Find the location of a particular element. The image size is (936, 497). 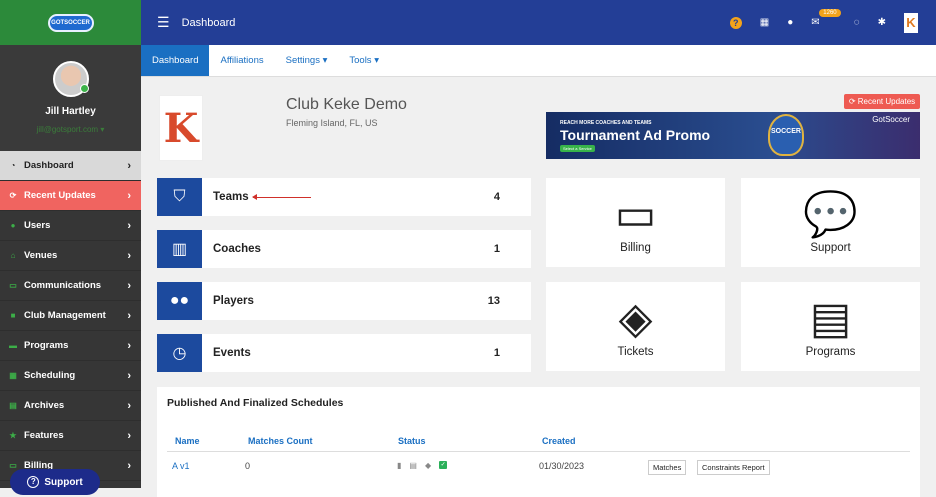

column-header-status: Status is located at coordinates (412, 441).